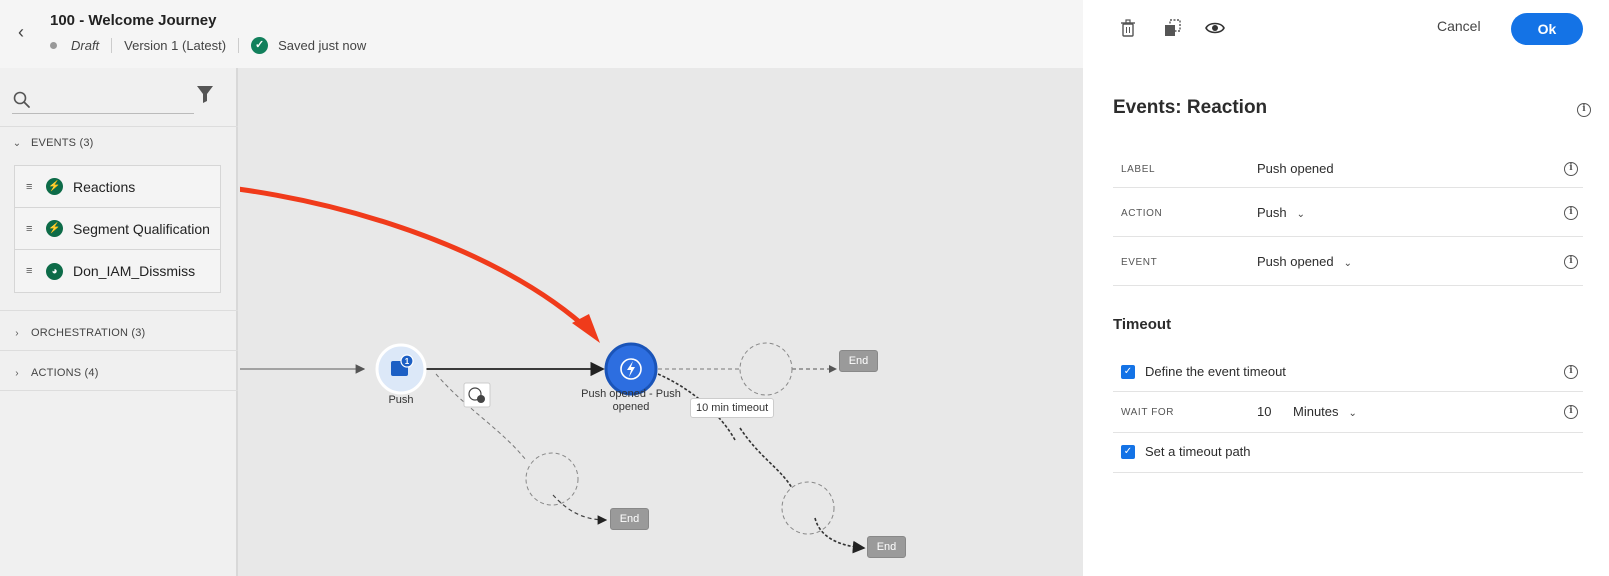 This screenshot has height=576, width=1609. What do you see at coordinates (1190, 107) in the screenshot?
I see `panel-title: Events: Reaction` at bounding box center [1190, 107].